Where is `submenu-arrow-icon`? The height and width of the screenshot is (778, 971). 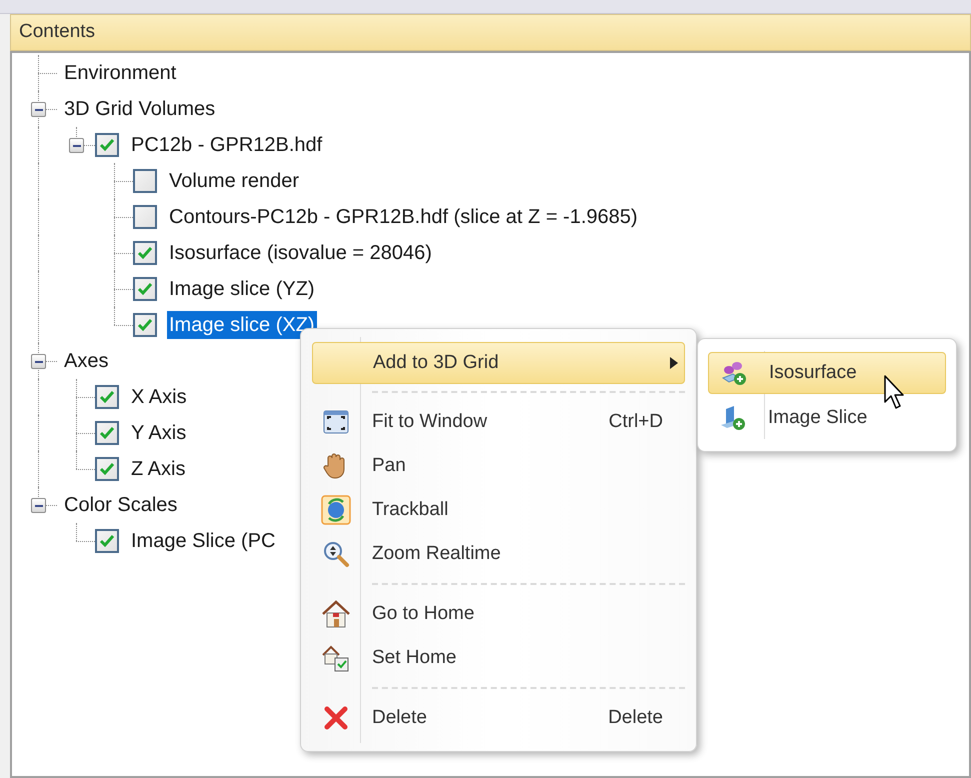 submenu-arrow-icon is located at coordinates (674, 363).